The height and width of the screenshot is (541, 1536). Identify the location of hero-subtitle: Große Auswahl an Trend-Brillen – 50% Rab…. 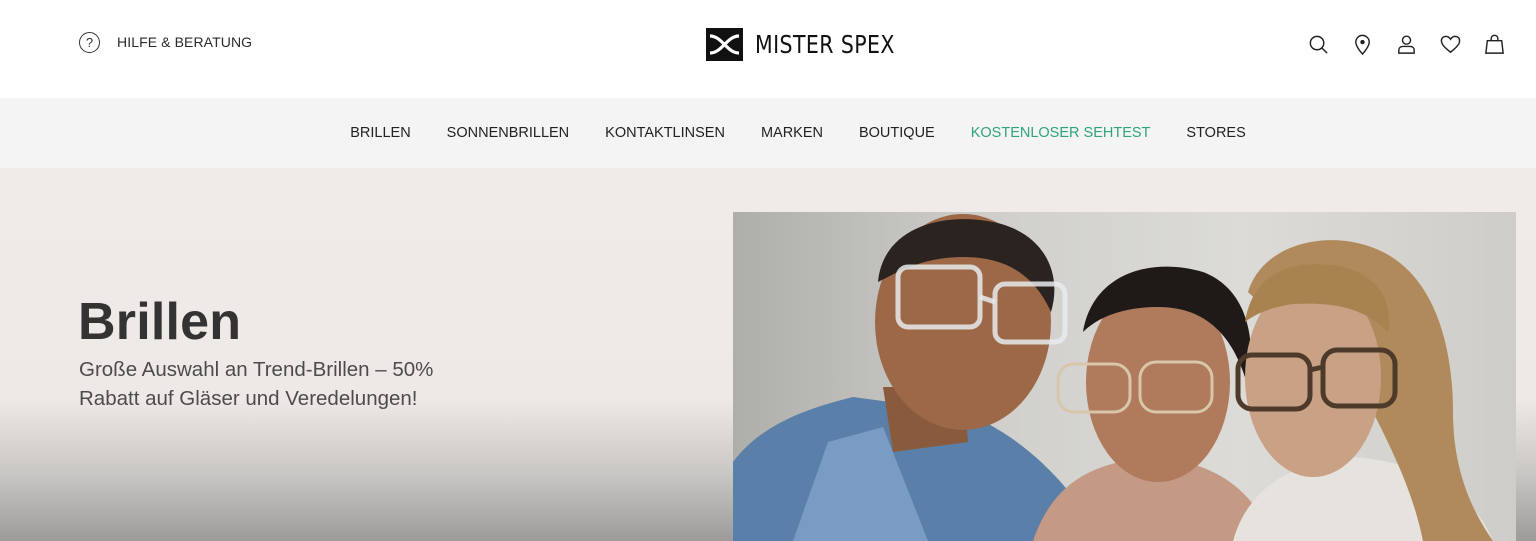
(289, 384).